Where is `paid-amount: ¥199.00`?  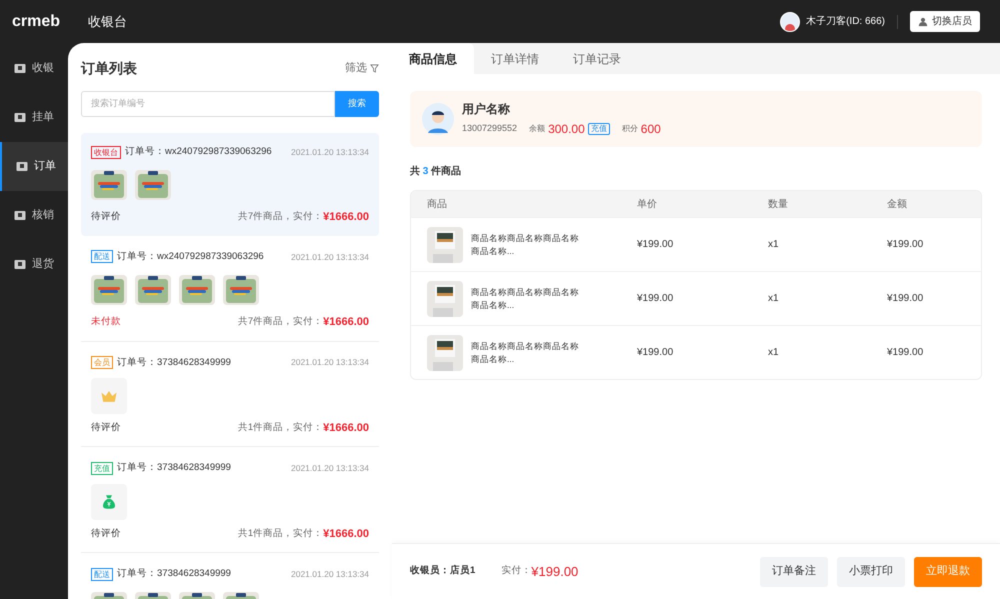
paid-amount: ¥199.00 is located at coordinates (554, 571).